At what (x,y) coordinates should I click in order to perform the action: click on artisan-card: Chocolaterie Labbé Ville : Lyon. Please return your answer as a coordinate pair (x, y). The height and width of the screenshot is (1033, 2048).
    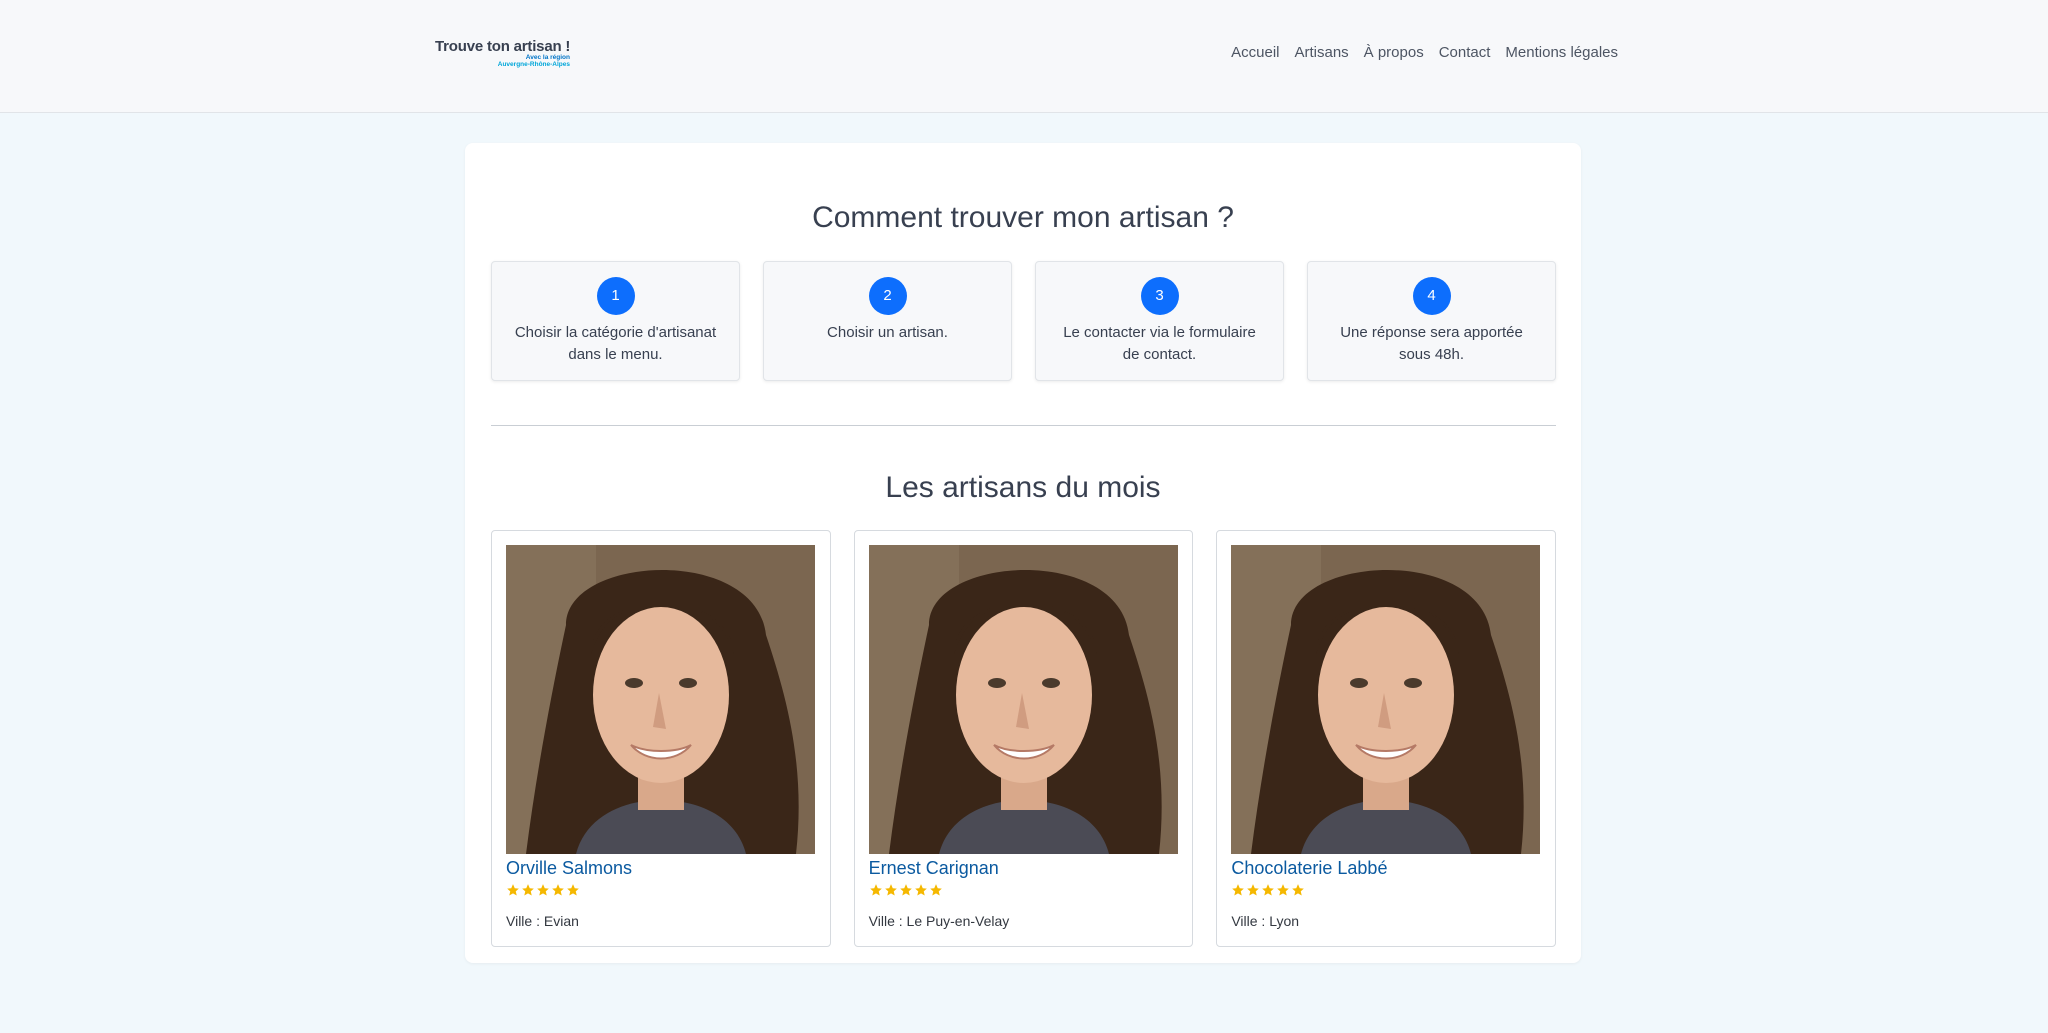
    Looking at the image, I should click on (1386, 738).